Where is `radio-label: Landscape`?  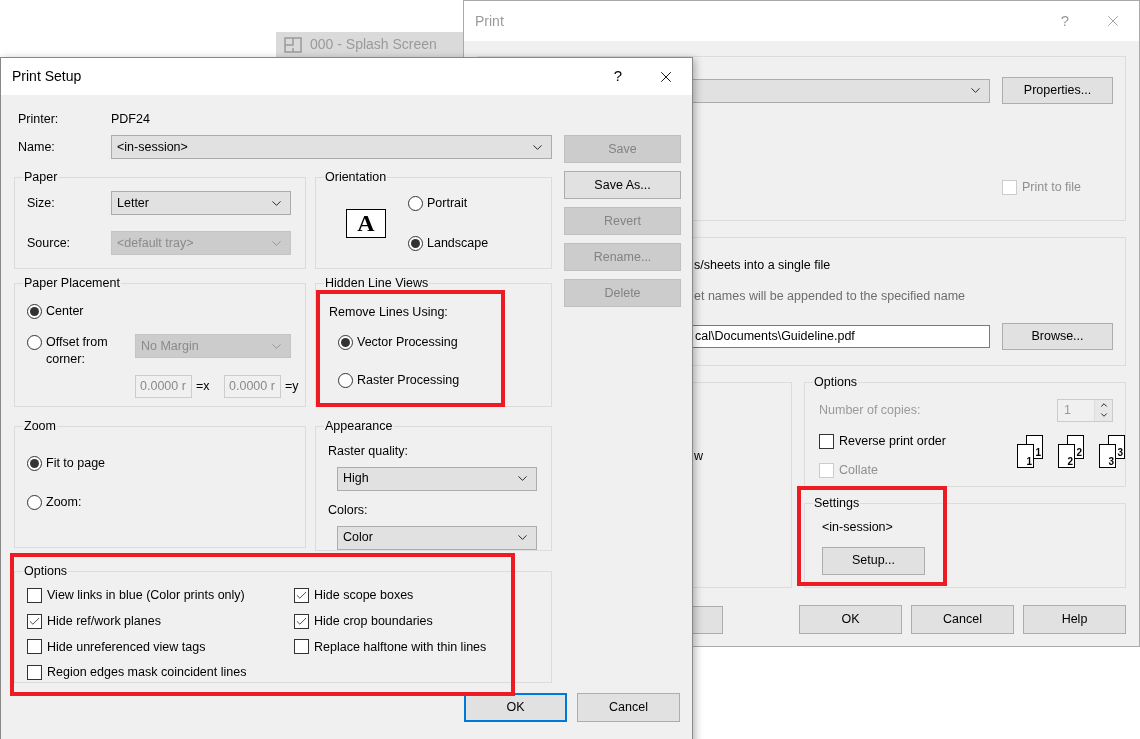
radio-label: Landscape is located at coordinates (458, 243).